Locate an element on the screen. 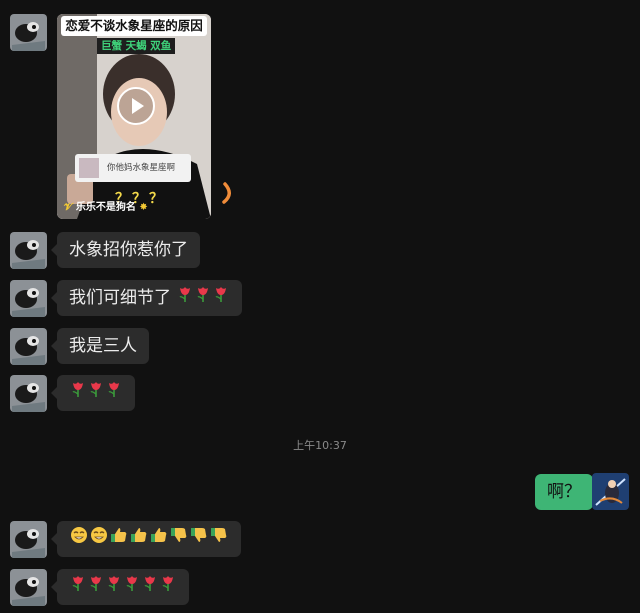 This screenshot has height=613, width=640. message-bubble: 我们可细节了 is located at coordinates (146, 298).